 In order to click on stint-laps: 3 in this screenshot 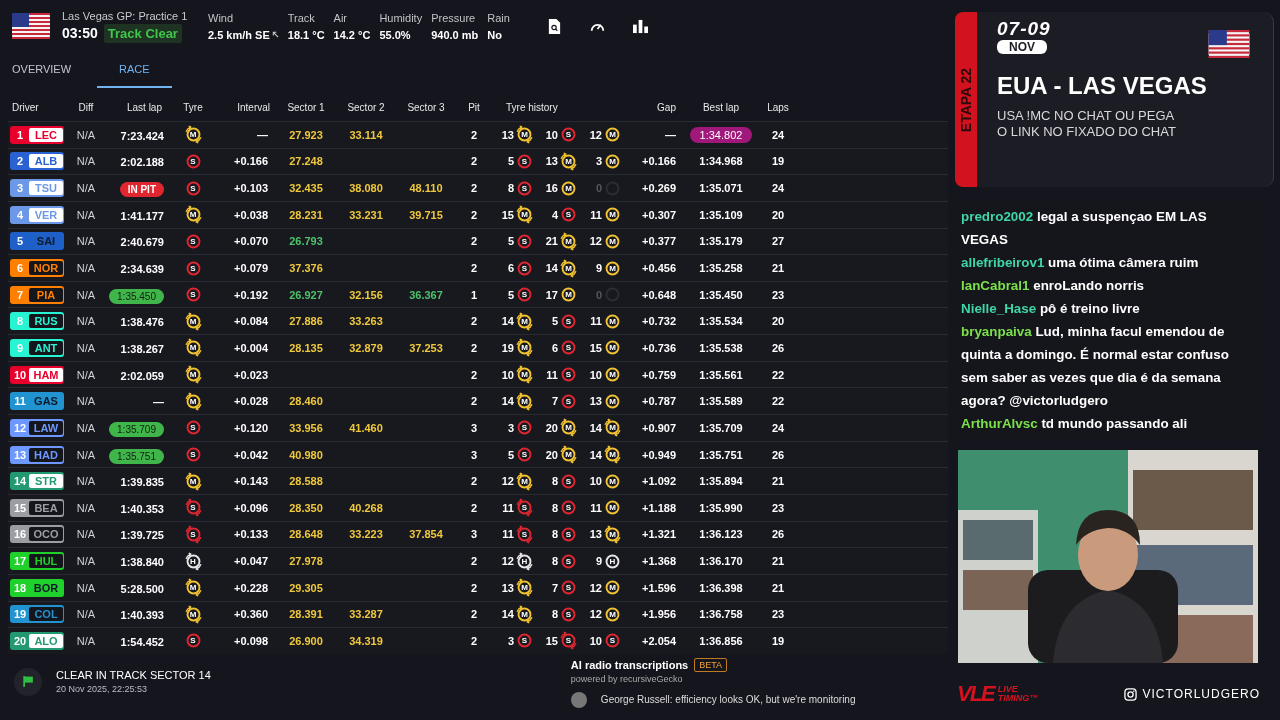, I will do `click(510, 641)`.